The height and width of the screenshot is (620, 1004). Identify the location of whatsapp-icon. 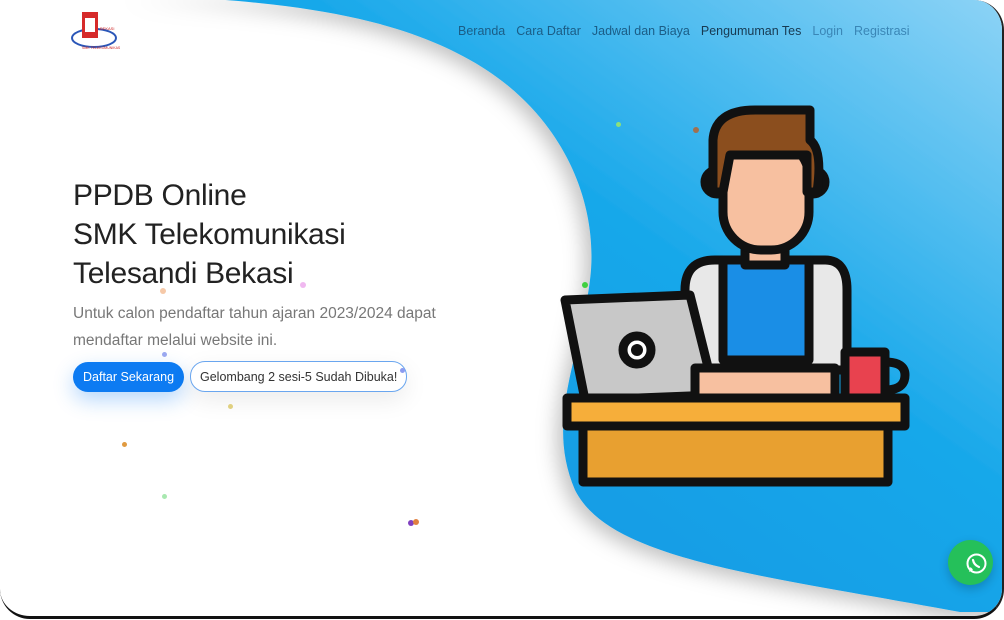
(976, 563).